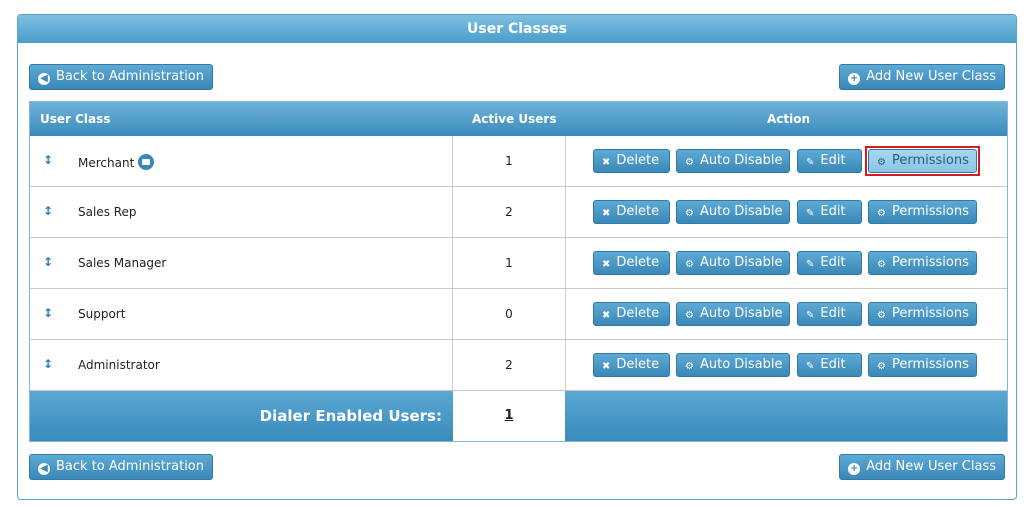 The width and height of the screenshot is (1029, 507). I want to click on user-class-label: Merchant, so click(106, 163).